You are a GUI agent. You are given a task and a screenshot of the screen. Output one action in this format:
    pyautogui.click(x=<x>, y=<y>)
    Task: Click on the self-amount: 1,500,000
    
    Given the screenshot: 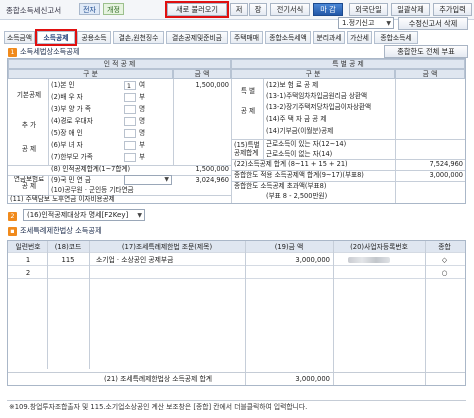 What is the action you would take?
    pyautogui.click(x=212, y=85)
    